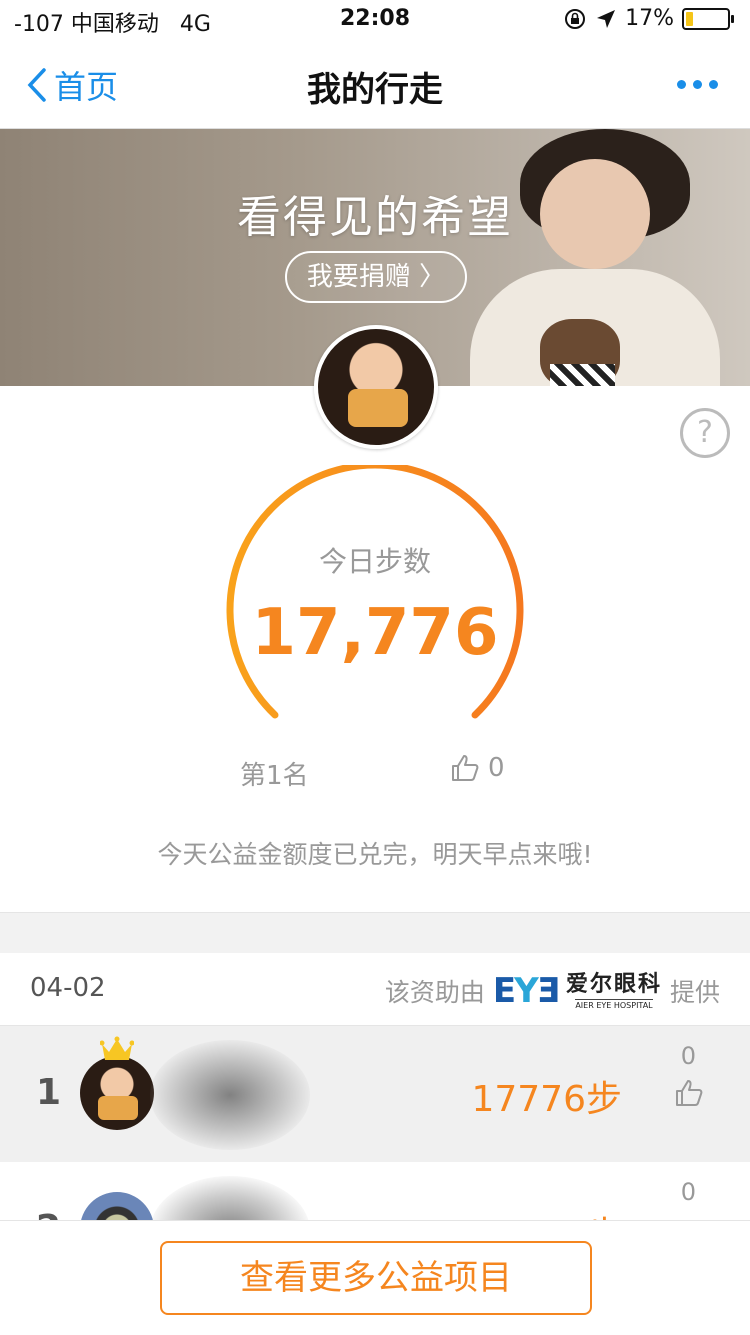 This screenshot has width=750, height=1335. What do you see at coordinates (496, 768) in the screenshot?
I see `like-count: 0` at bounding box center [496, 768].